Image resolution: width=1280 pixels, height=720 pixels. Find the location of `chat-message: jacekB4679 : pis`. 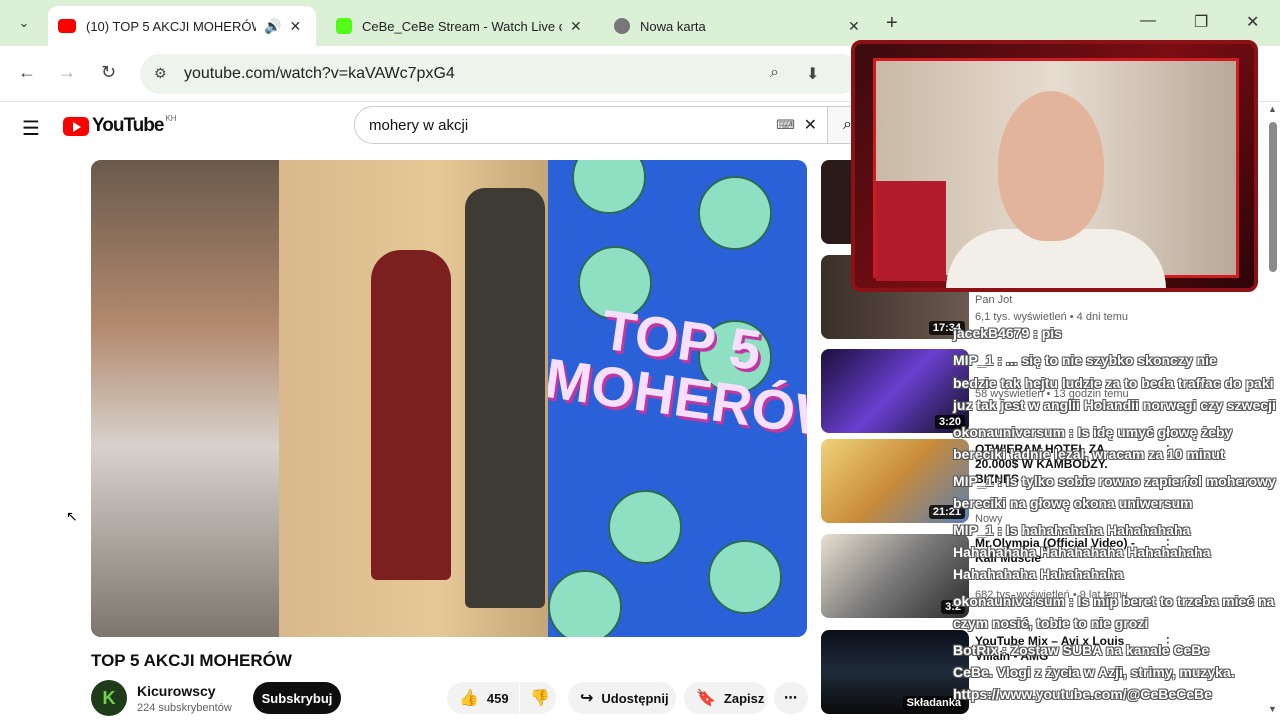

chat-message: jacekB4679 : pis is located at coordinates (1007, 333).